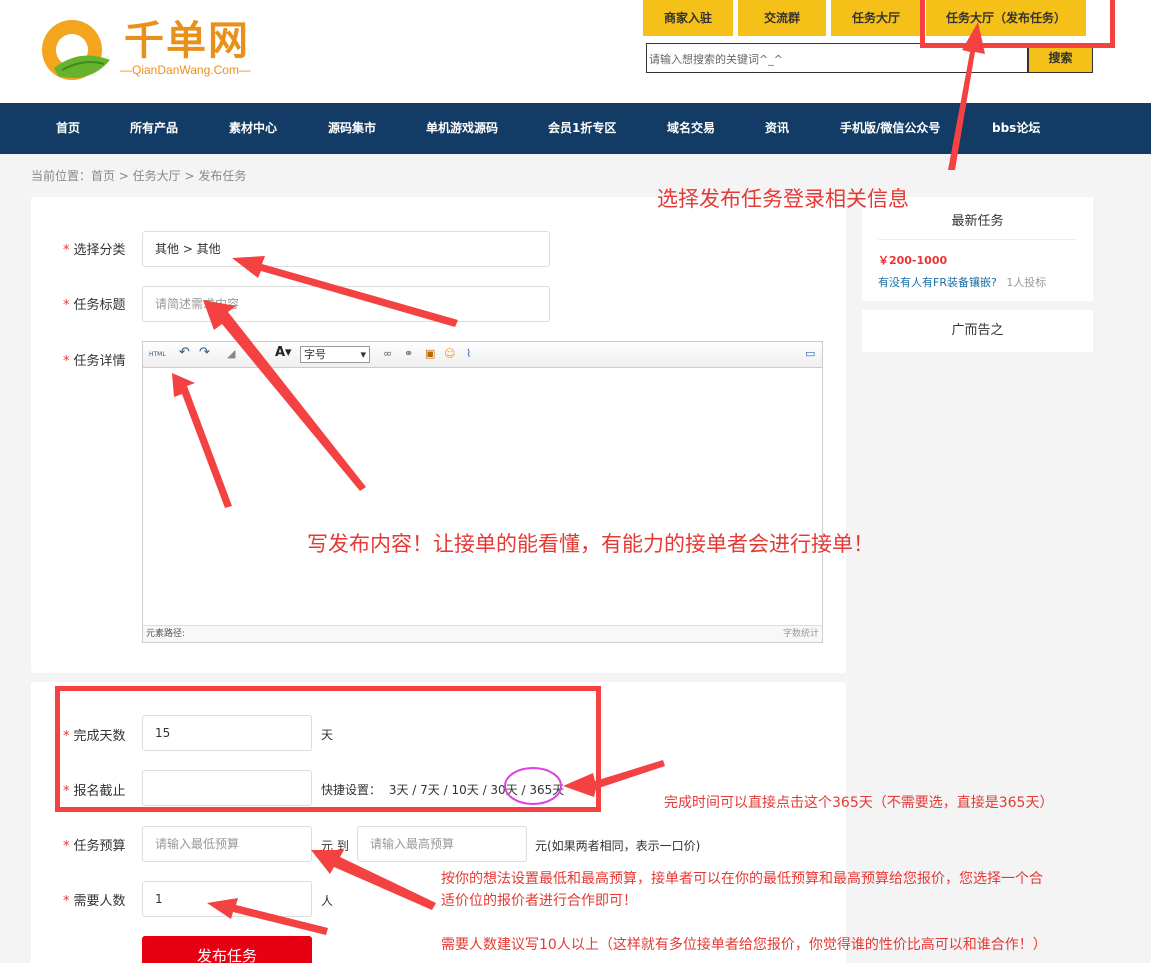 This screenshot has height=963, width=1151. I want to click on annotation-select-publish: 选择发布任务登录相关信息, so click(783, 199).